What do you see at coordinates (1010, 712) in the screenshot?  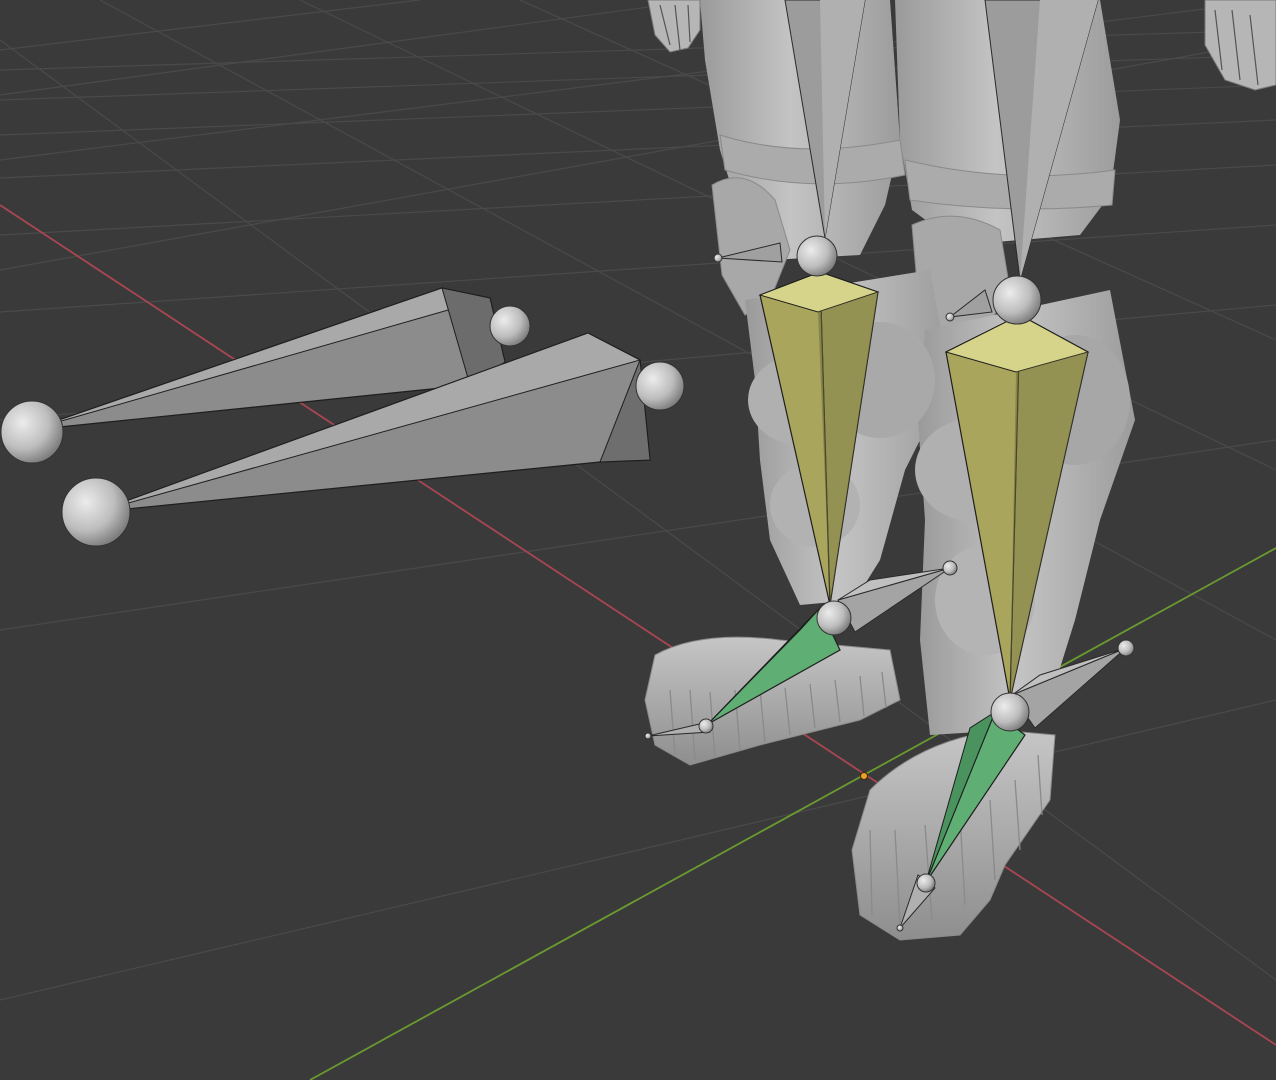 I see `joint-ankle-right` at bounding box center [1010, 712].